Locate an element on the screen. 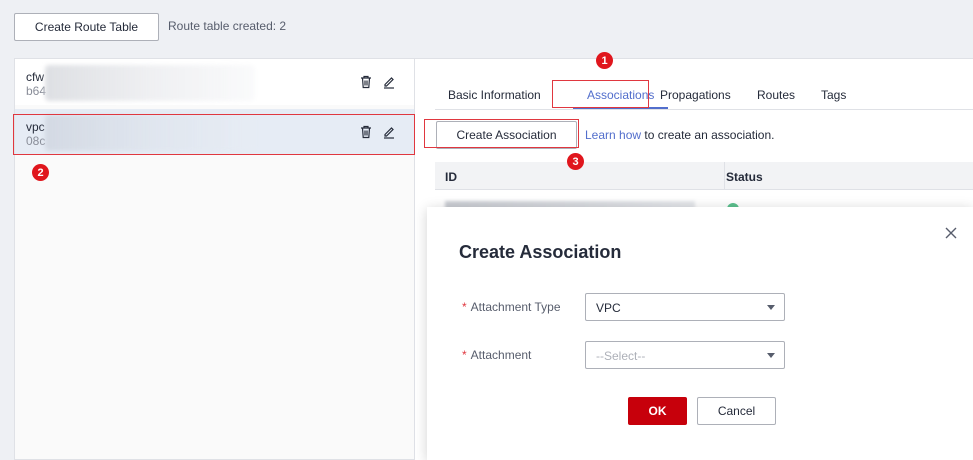 This screenshot has height=460, width=973. tab-routes: Routes is located at coordinates (776, 95).